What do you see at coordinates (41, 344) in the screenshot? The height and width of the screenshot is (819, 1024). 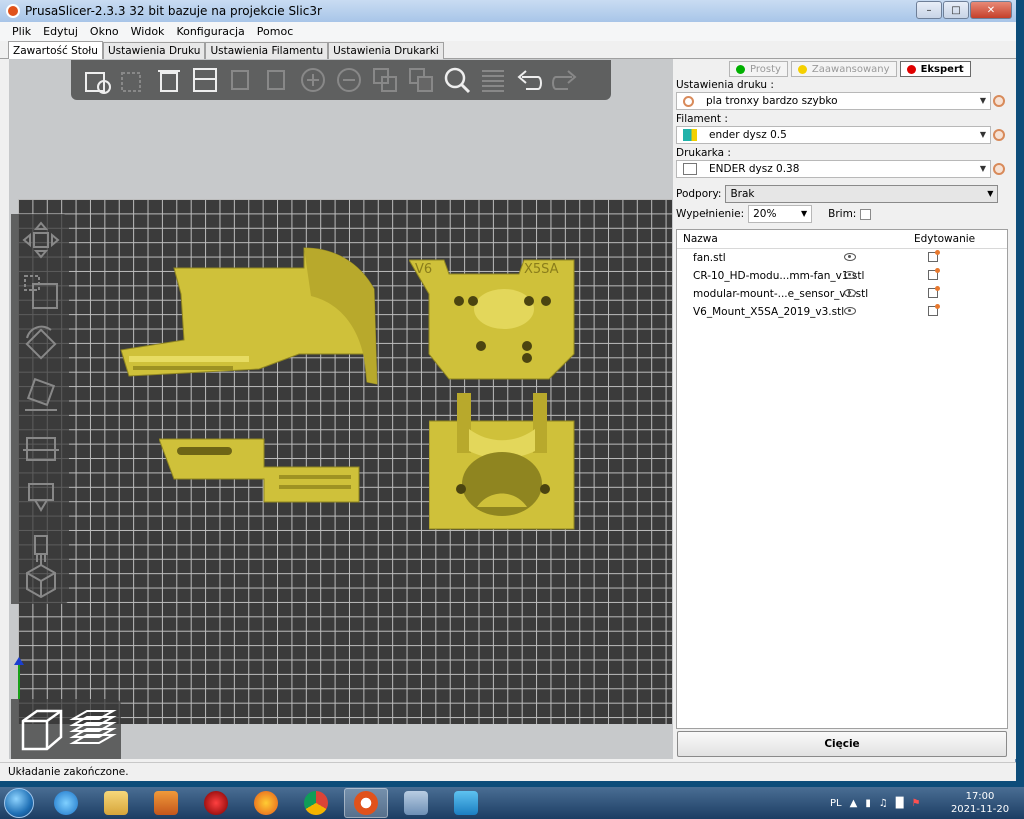 I see `rotate-icon` at bounding box center [41, 344].